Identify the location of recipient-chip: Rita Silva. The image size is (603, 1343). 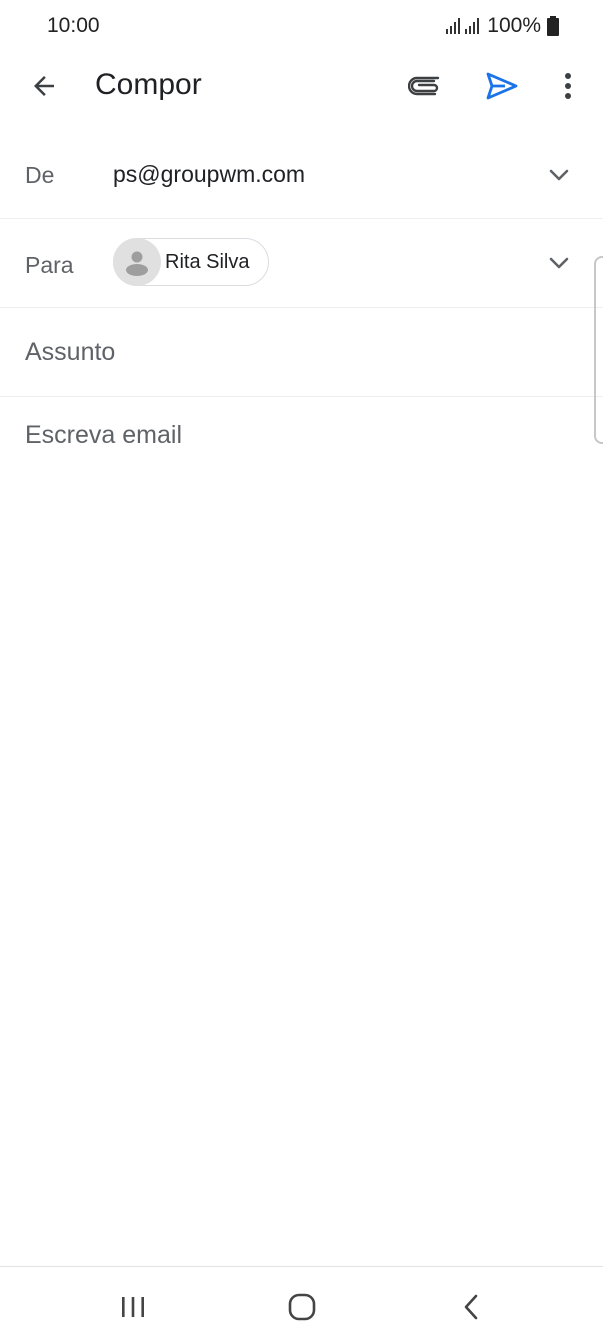
(191, 262).